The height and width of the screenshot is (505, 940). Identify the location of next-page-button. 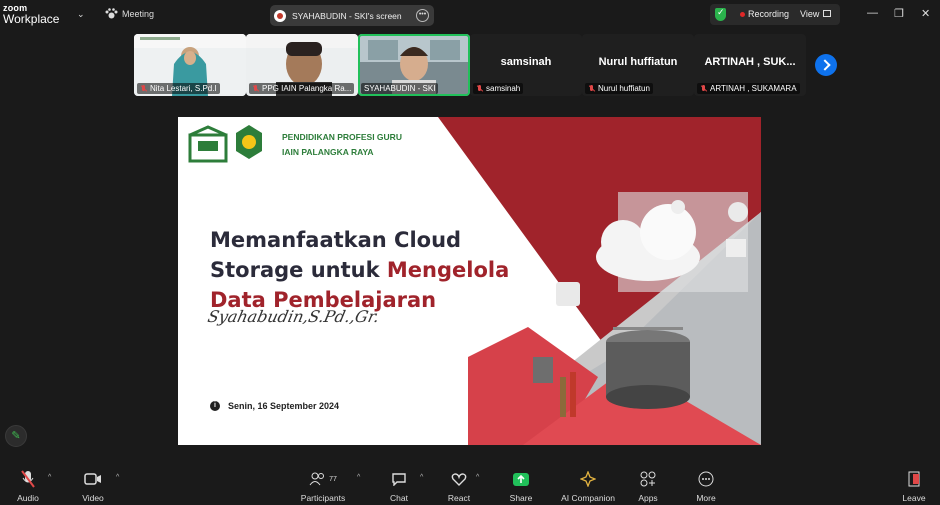
(826, 65).